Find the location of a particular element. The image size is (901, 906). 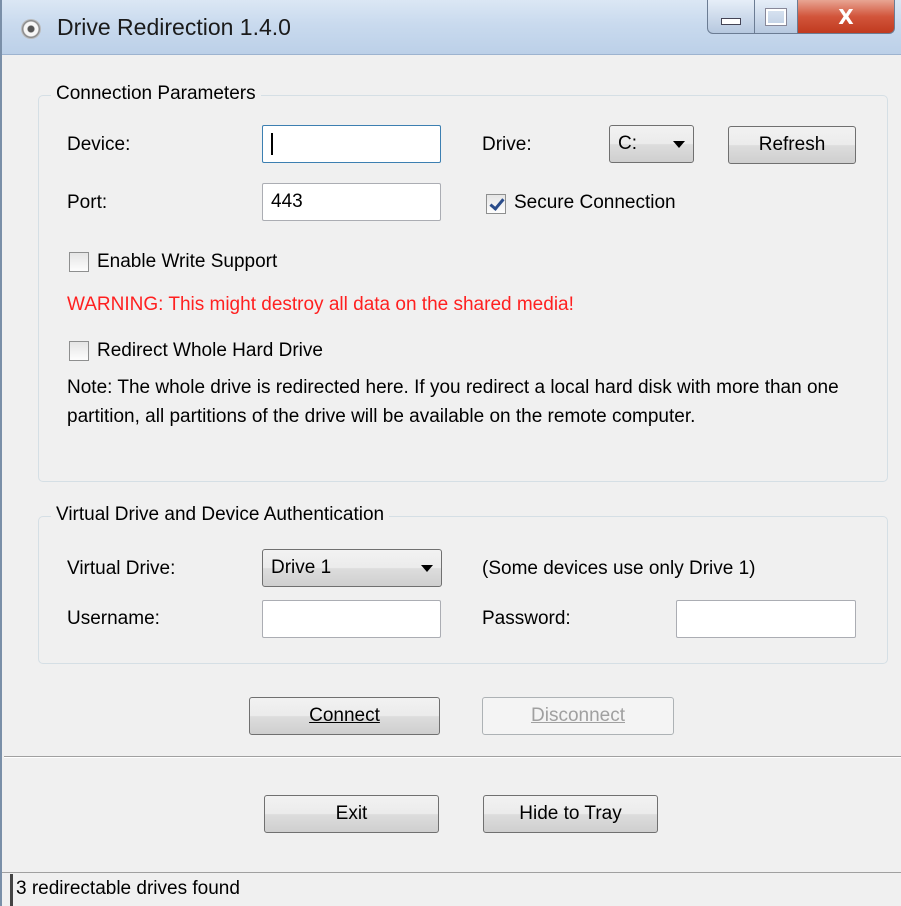

drive-select: C: is located at coordinates (651, 144).